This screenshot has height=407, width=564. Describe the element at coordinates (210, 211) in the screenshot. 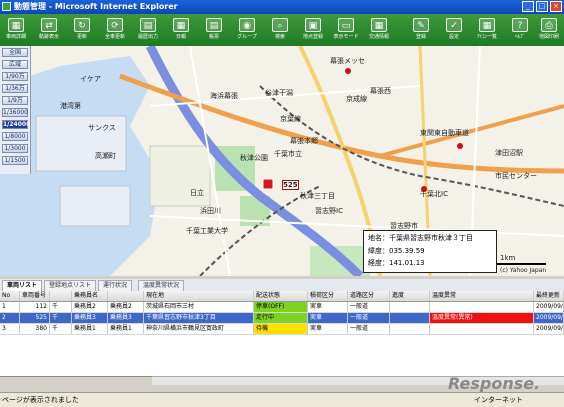

I see `map-label: 浜田川` at that location.